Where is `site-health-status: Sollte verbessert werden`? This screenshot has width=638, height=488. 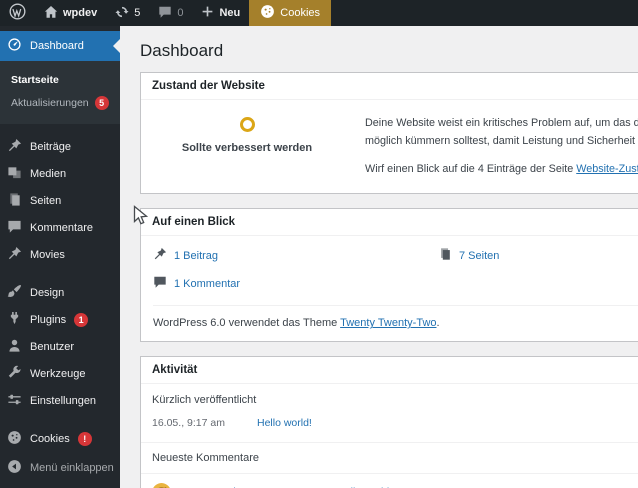
site-health-status: Sollte verbessert werden is located at coordinates (247, 146).